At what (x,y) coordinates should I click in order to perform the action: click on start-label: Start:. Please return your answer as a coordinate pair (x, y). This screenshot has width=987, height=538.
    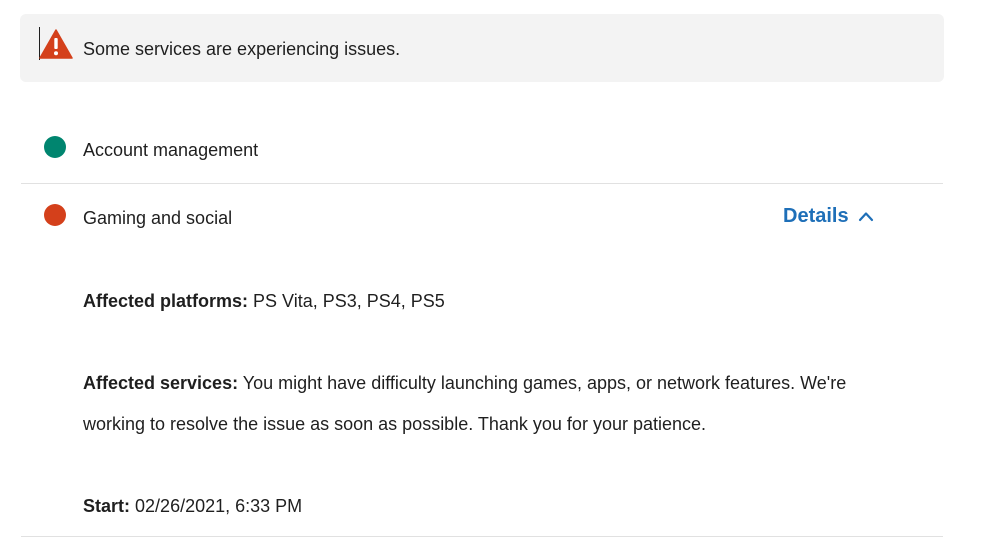
    Looking at the image, I should click on (107, 506).